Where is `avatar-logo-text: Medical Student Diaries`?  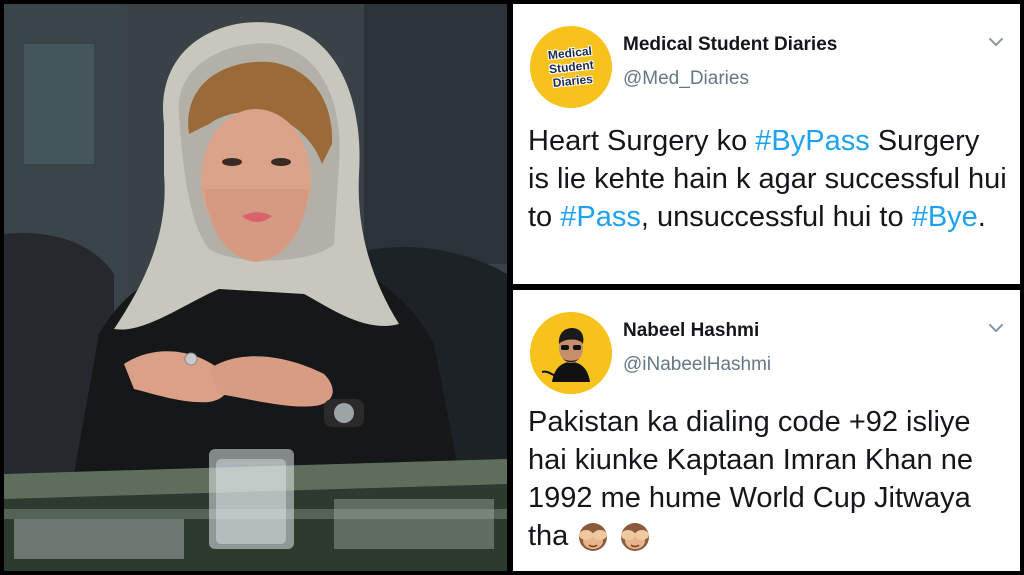
avatar-logo-text: Medical Student Diaries is located at coordinates (571, 67).